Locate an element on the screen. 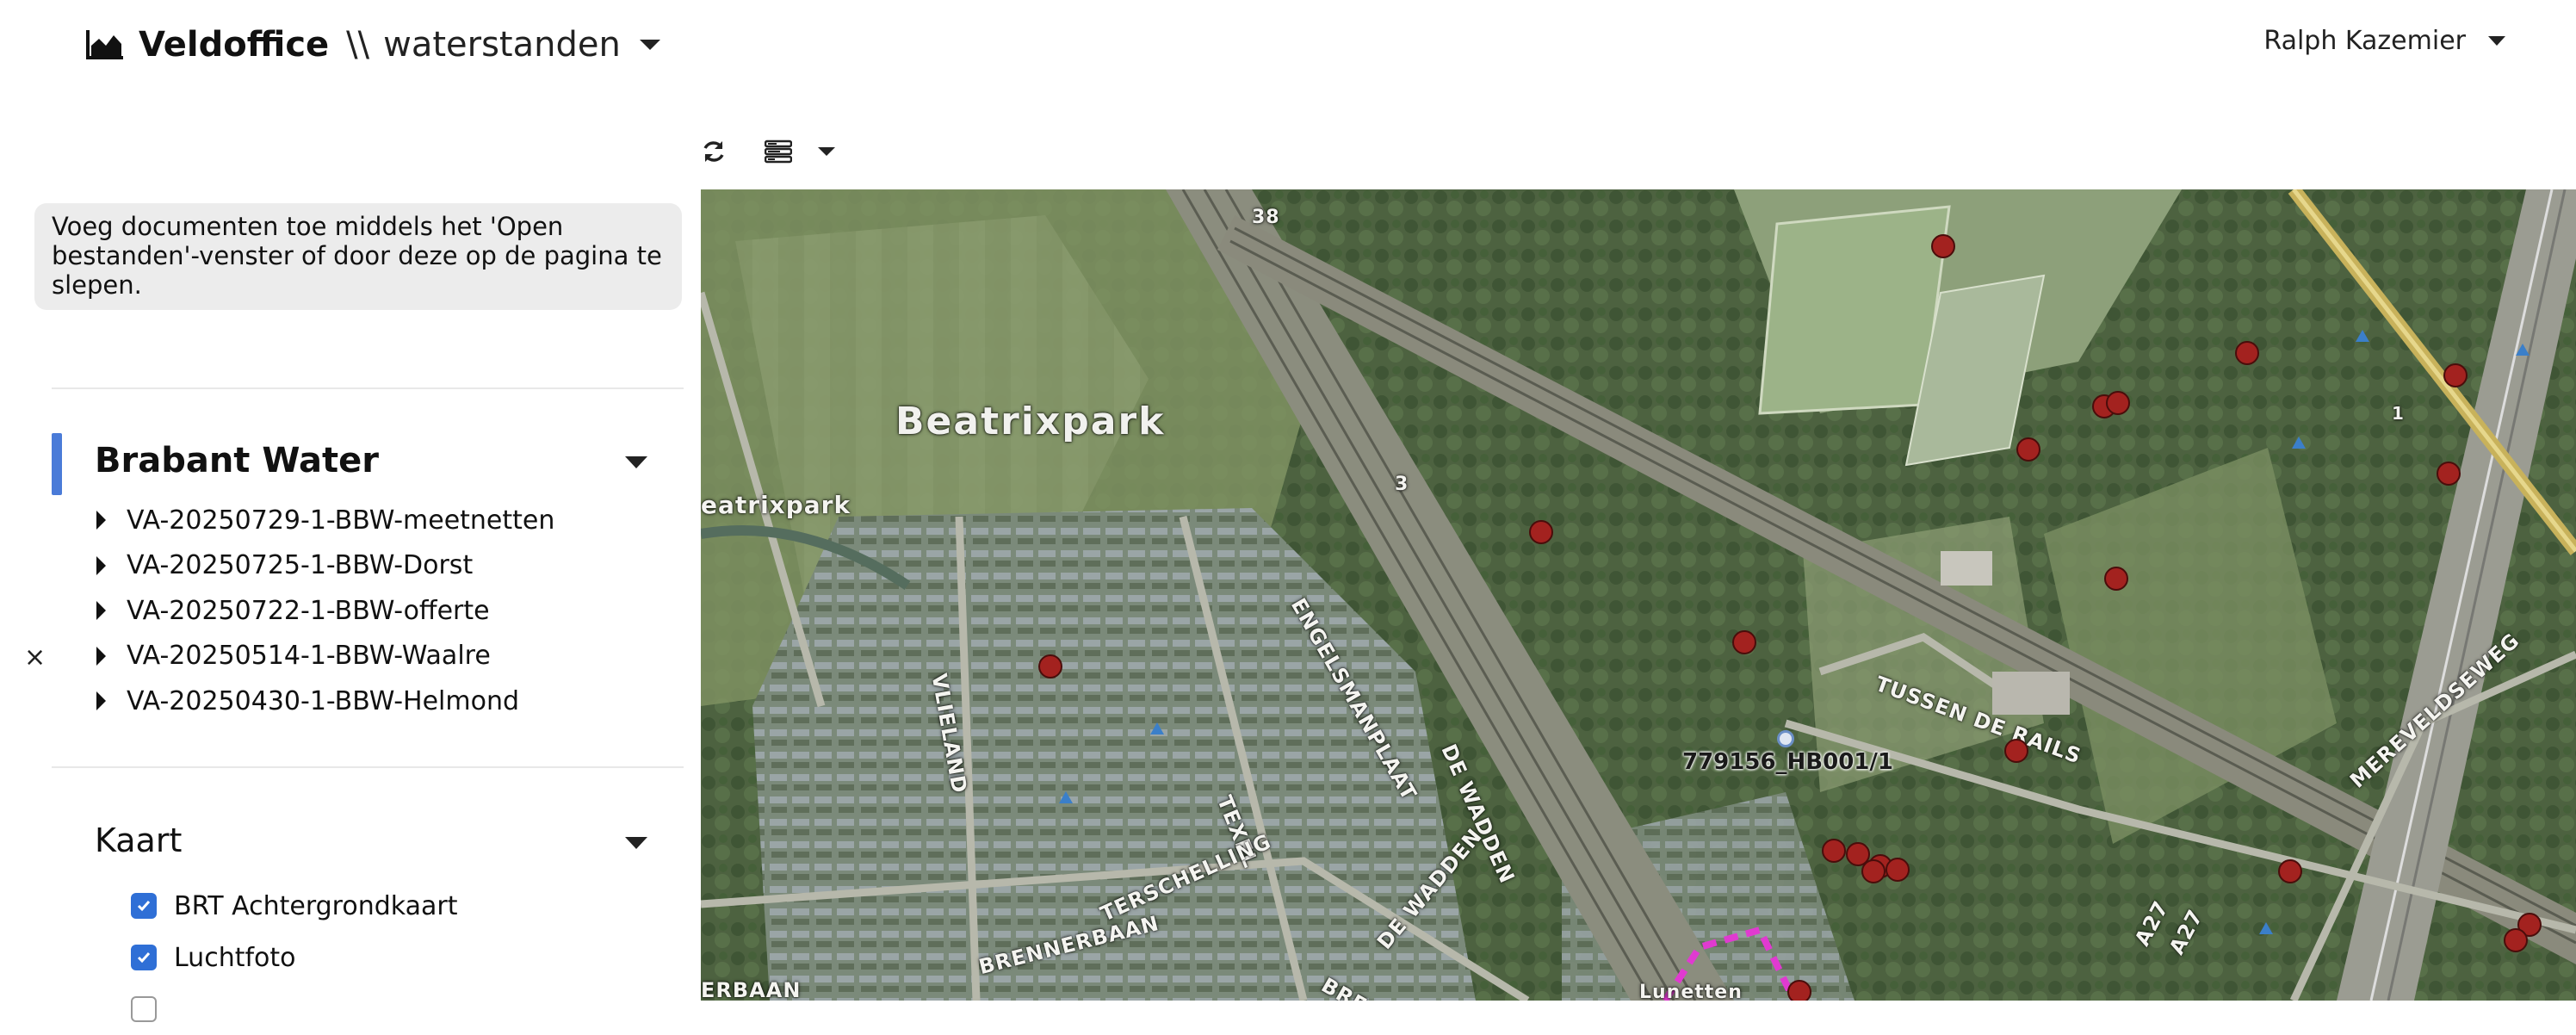  refresh-button is located at coordinates (714, 151).